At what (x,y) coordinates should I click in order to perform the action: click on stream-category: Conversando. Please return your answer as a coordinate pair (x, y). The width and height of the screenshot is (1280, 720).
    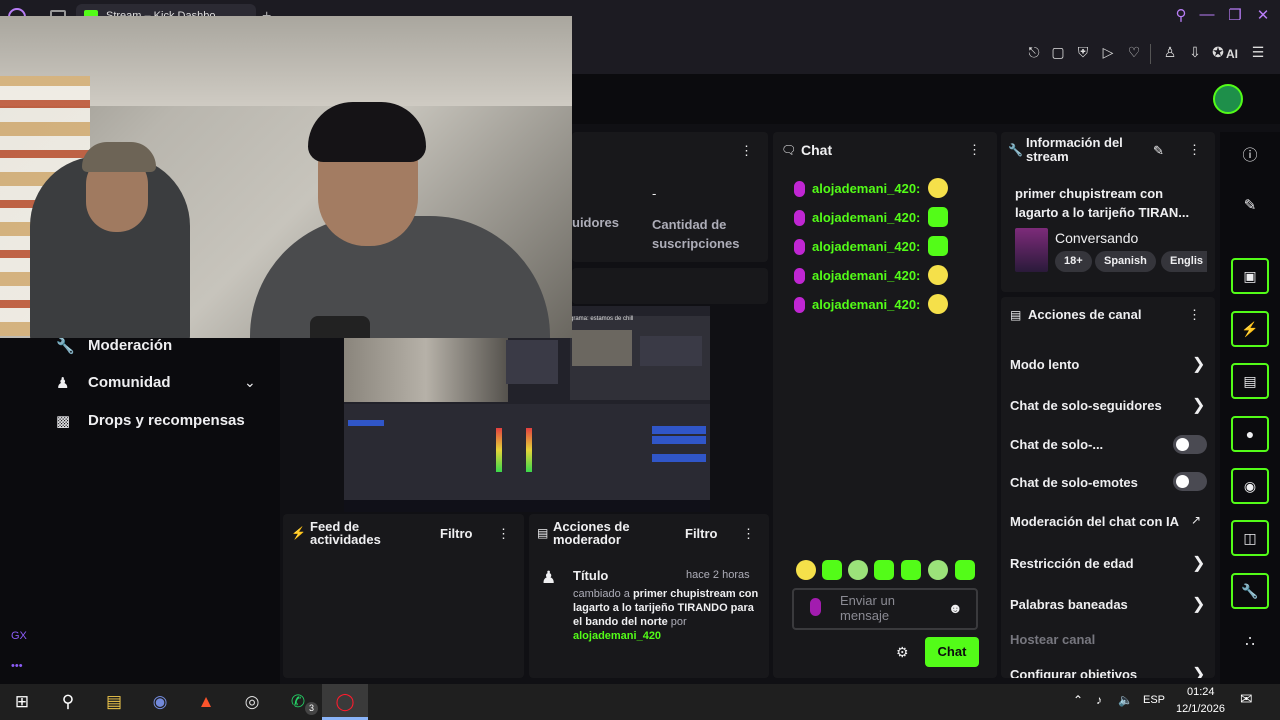
    Looking at the image, I should click on (1096, 238).